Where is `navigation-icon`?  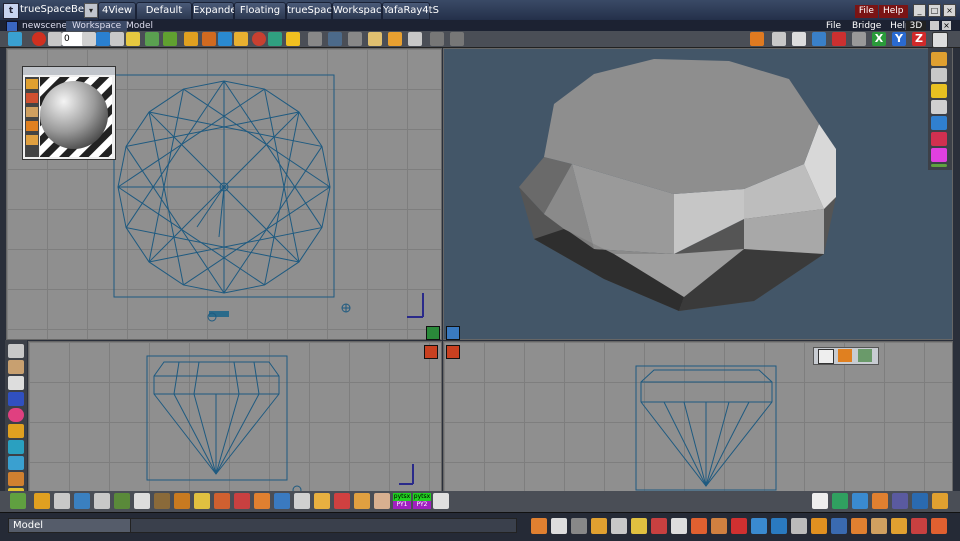 navigation-icon is located at coordinates (940, 40).